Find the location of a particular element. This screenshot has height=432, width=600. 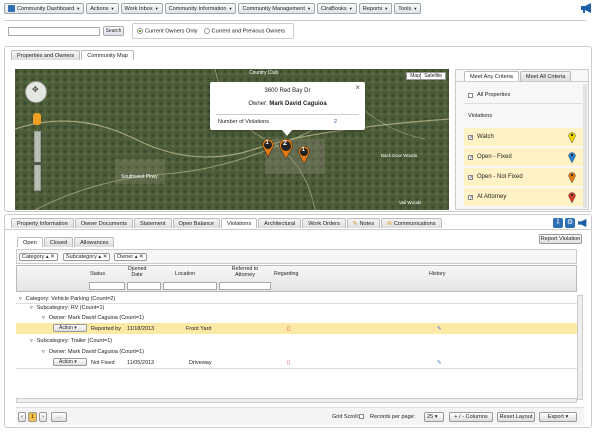

column-status: Status is located at coordinates (97, 274).